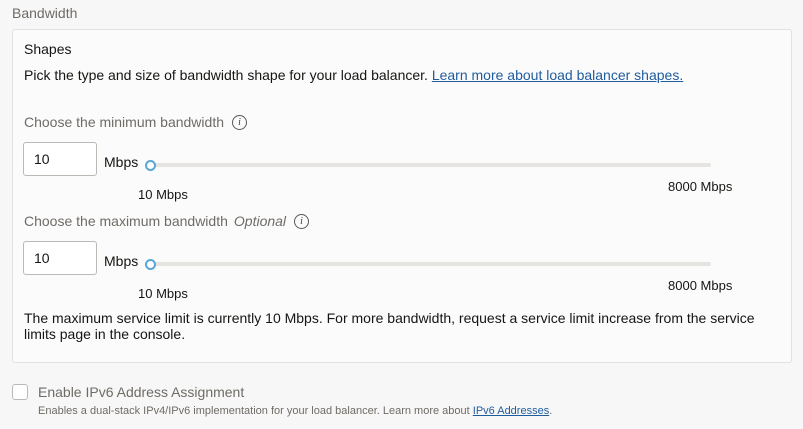  What do you see at coordinates (141, 392) in the screenshot?
I see `ipv6-checkbox-label: Enable IPv6 Address Assignment` at bounding box center [141, 392].